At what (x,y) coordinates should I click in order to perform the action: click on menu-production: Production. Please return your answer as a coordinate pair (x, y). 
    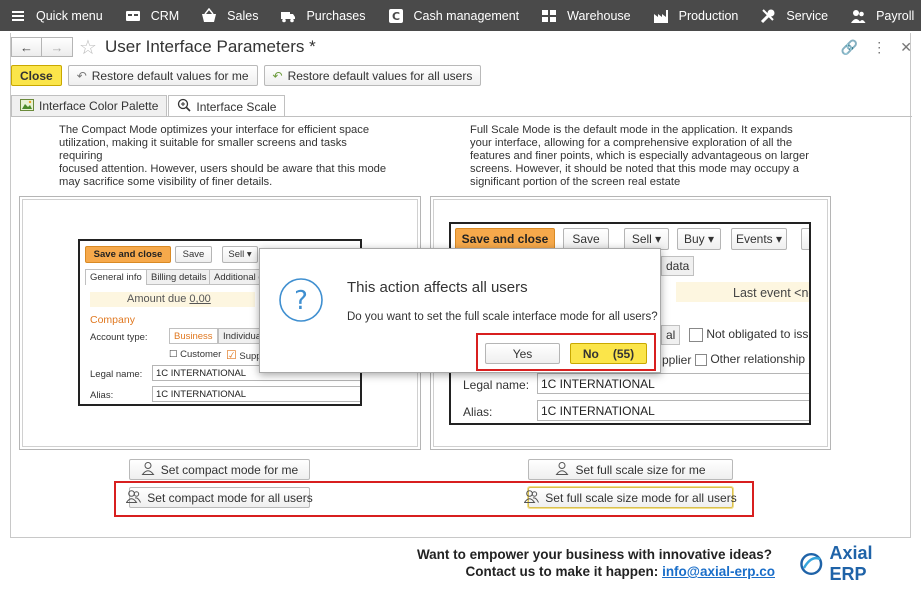
    Looking at the image, I should click on (691, 15).